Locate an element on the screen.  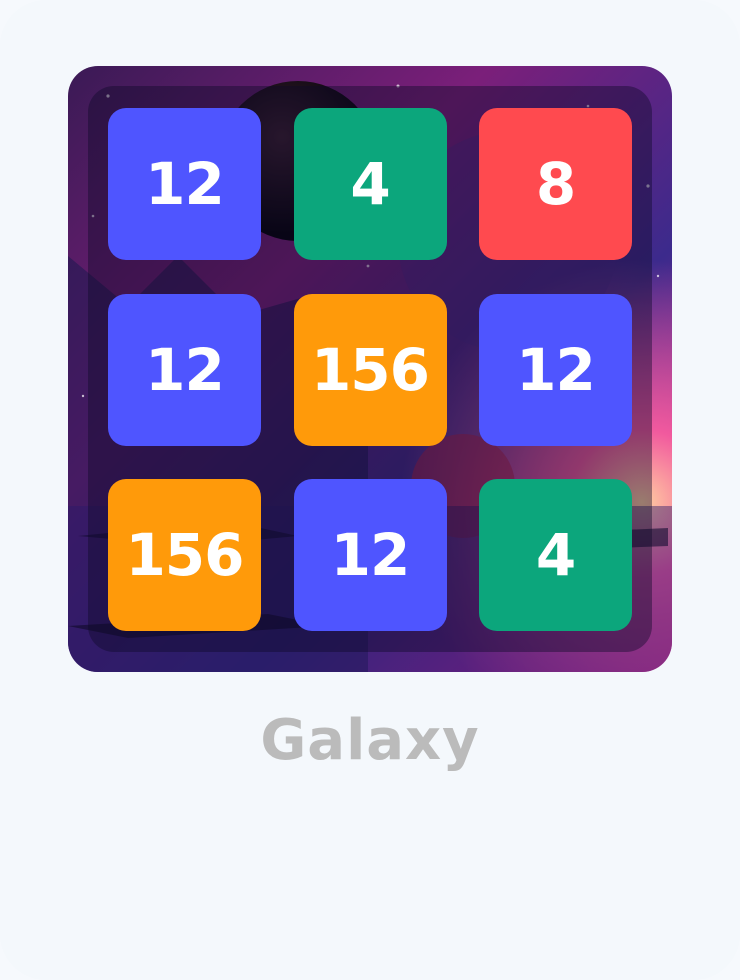
theme-name-label: Galaxy is located at coordinates (370, 740).